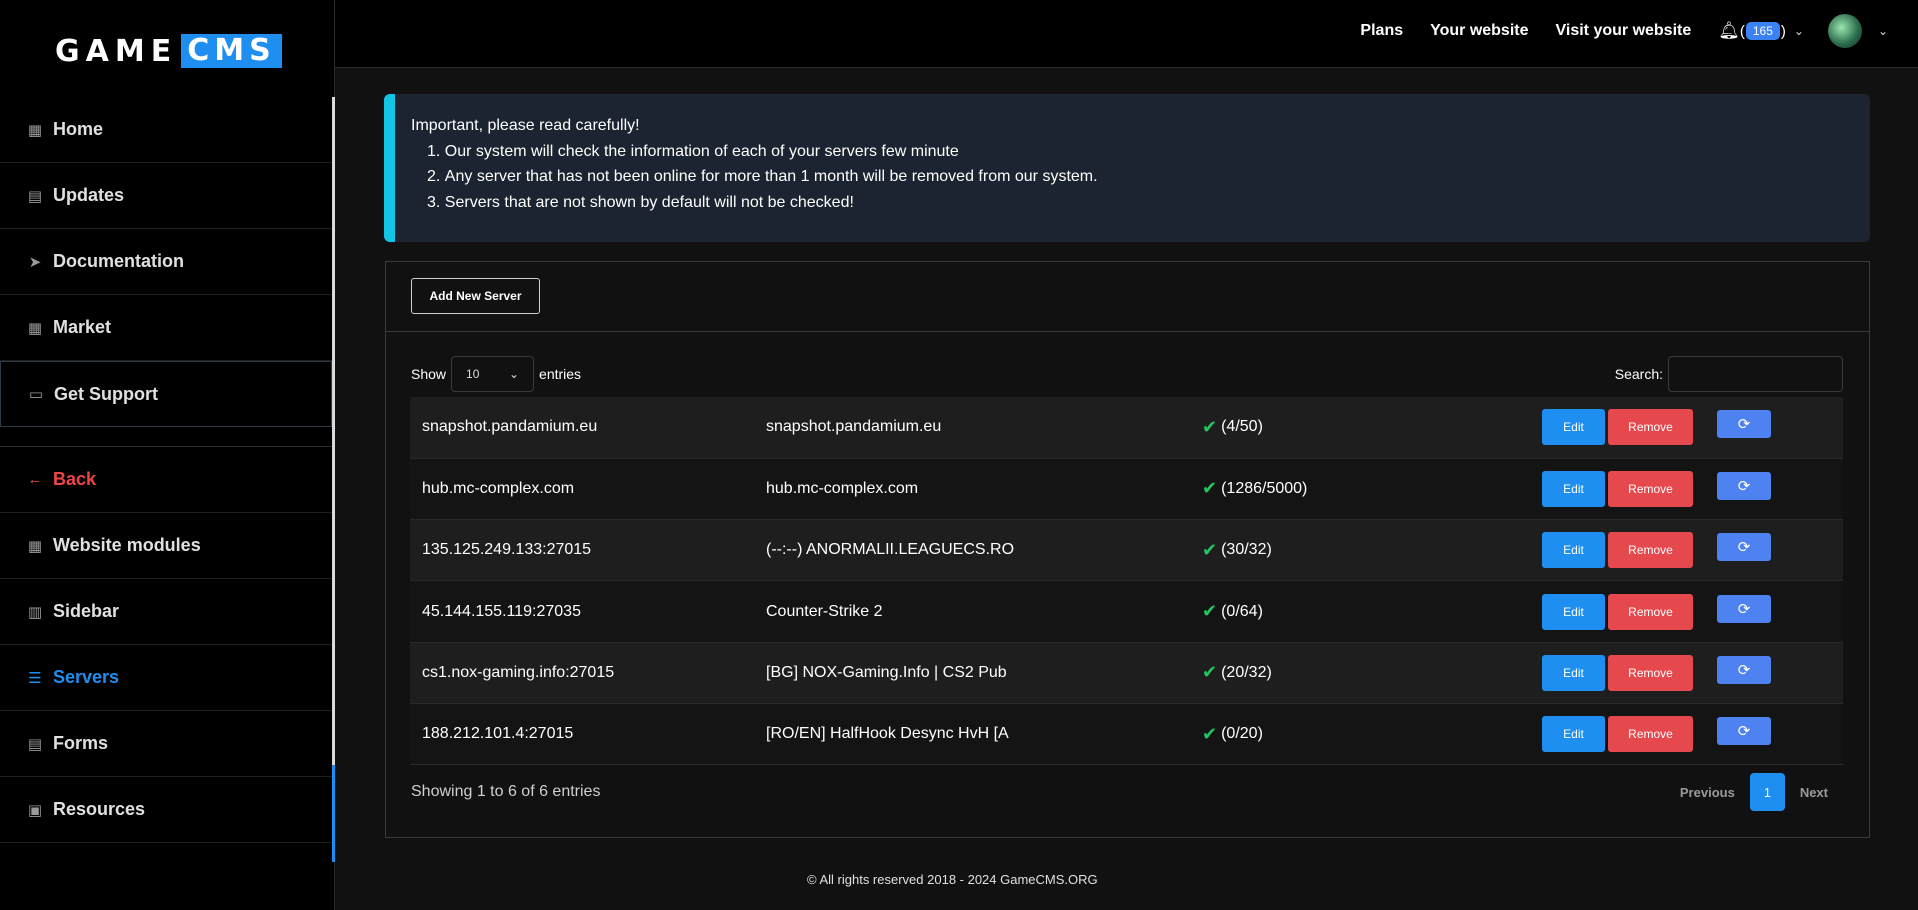  I want to click on entries-select-value: 10, so click(473, 374).